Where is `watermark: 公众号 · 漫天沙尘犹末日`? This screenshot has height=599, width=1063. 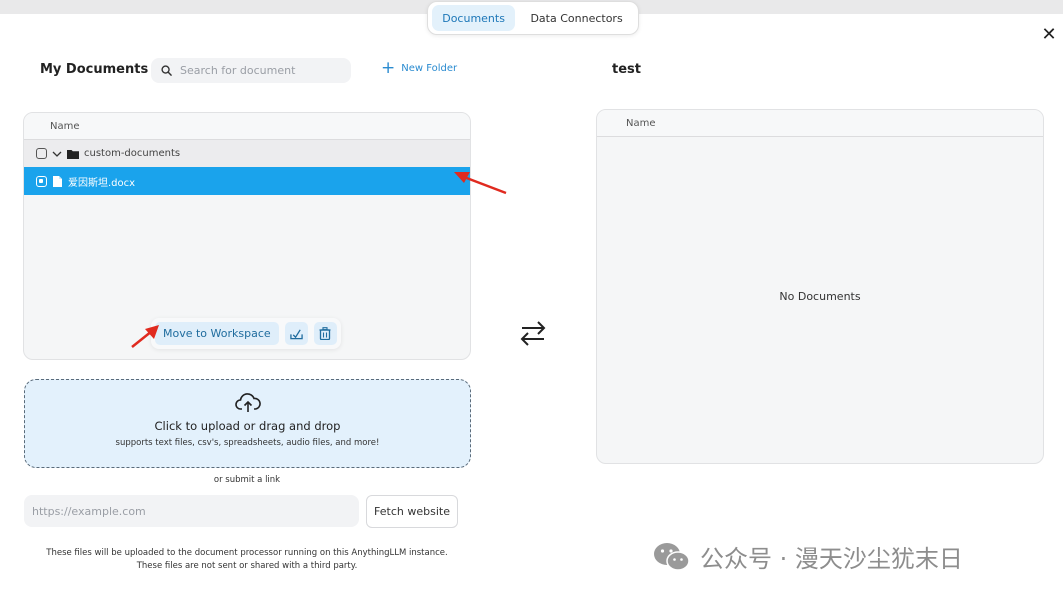 watermark: 公众号 · 漫天沙尘犹末日 is located at coordinates (807, 556).